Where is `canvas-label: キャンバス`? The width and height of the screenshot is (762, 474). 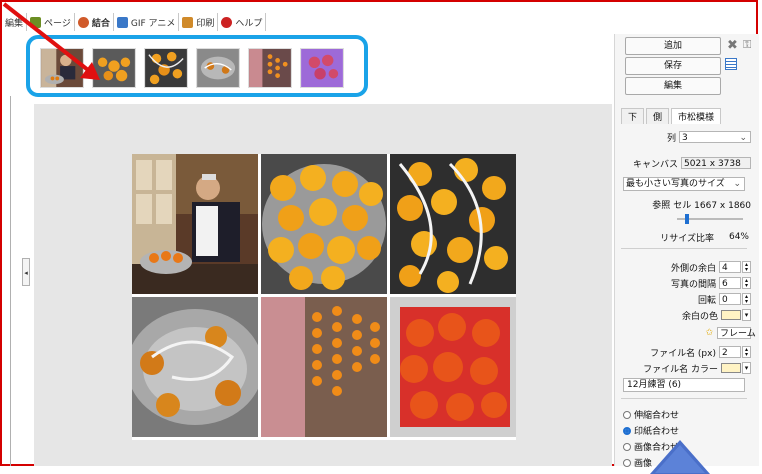
canvas-label: キャンバス is located at coordinates (655, 164).